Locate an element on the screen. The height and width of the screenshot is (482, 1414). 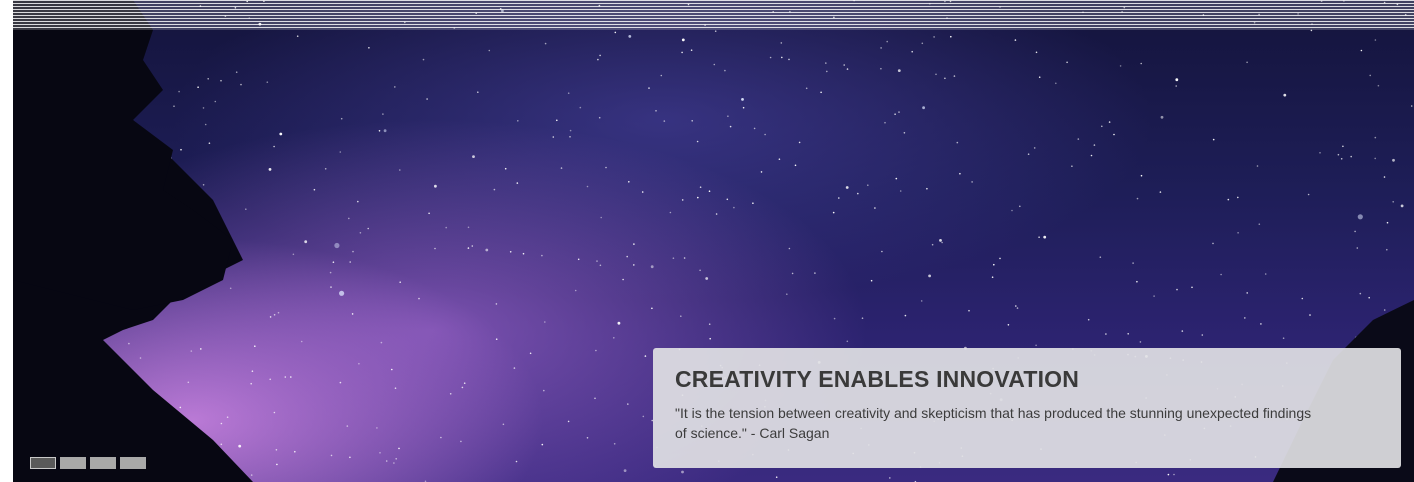
slider-pager is located at coordinates (88, 463).